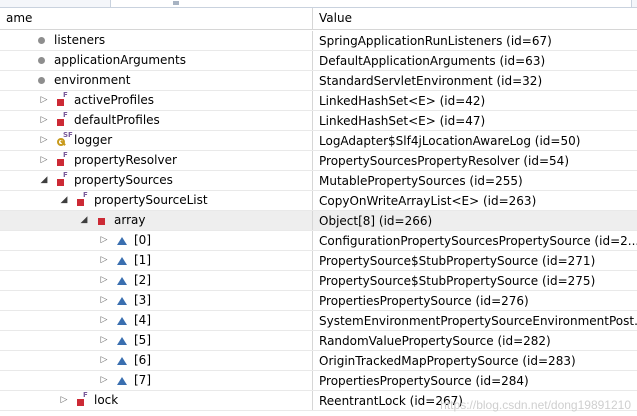  What do you see at coordinates (474, 40) in the screenshot?
I see `variable-value: SpringApplicationRunListeners (id=67)` at bounding box center [474, 40].